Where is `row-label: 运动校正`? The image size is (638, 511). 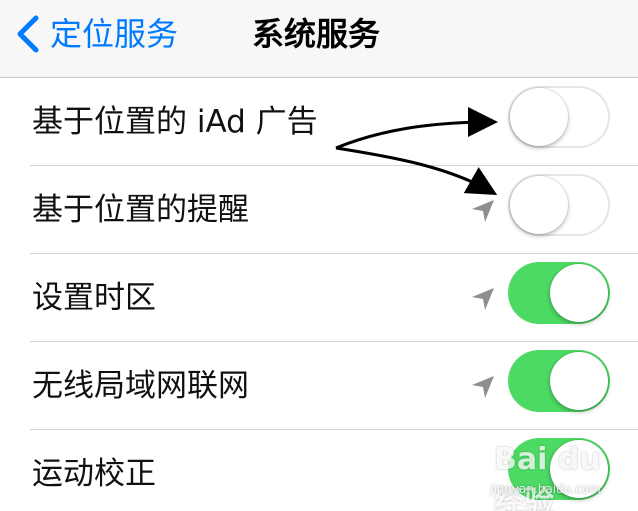
row-label: 运动校正 is located at coordinates (94, 474).